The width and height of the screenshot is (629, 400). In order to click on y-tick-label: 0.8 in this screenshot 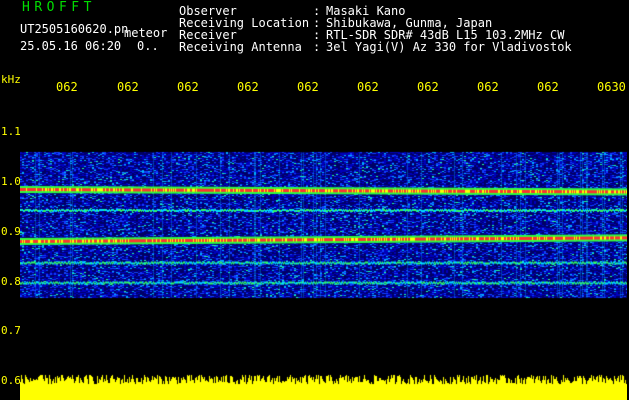, I will do `click(11, 281)`.